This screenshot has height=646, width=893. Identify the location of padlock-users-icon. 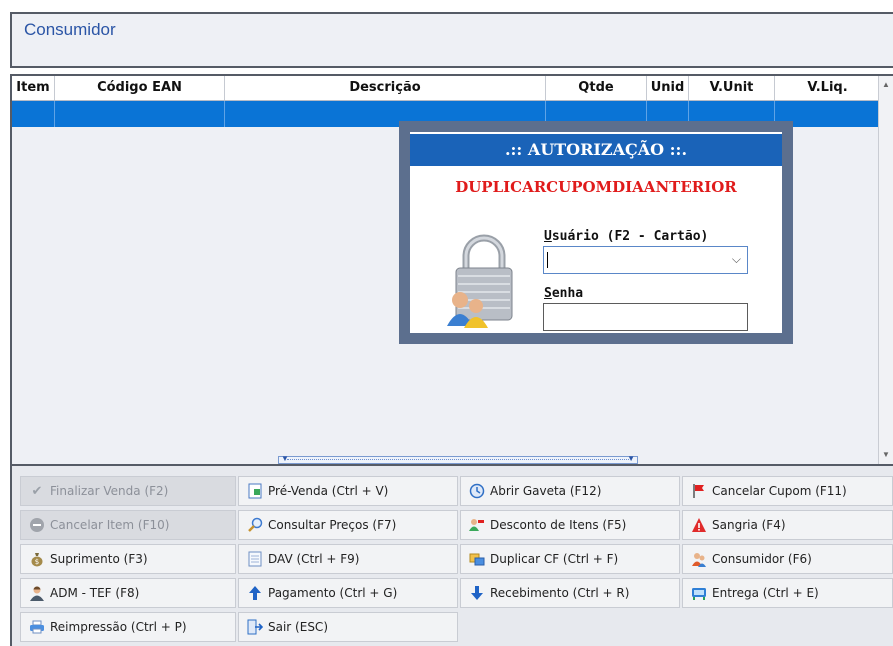
(480, 281).